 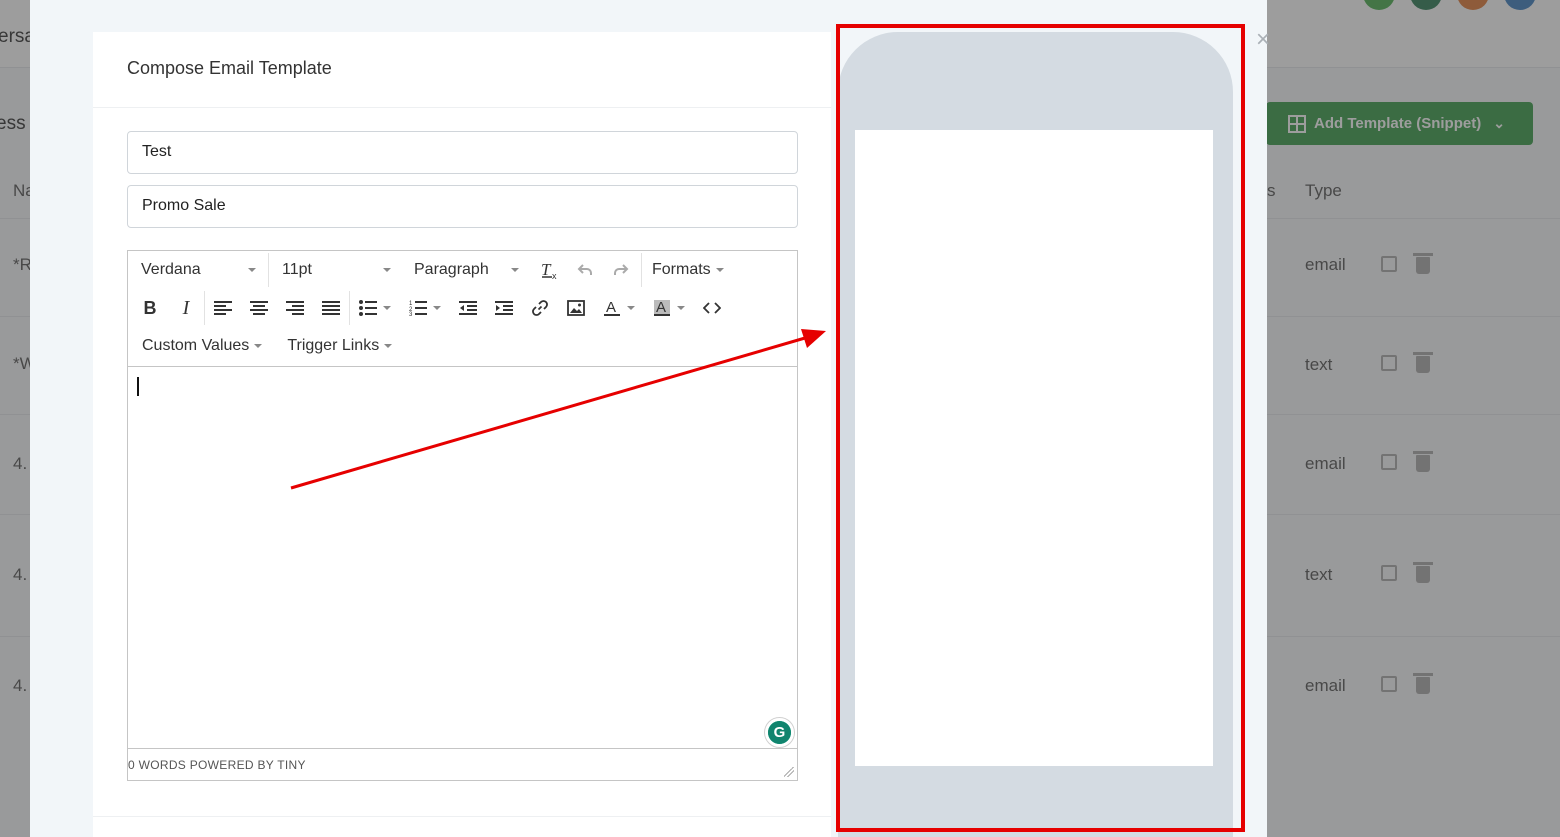 I want to click on grammarly-button: G, so click(x=779, y=732).